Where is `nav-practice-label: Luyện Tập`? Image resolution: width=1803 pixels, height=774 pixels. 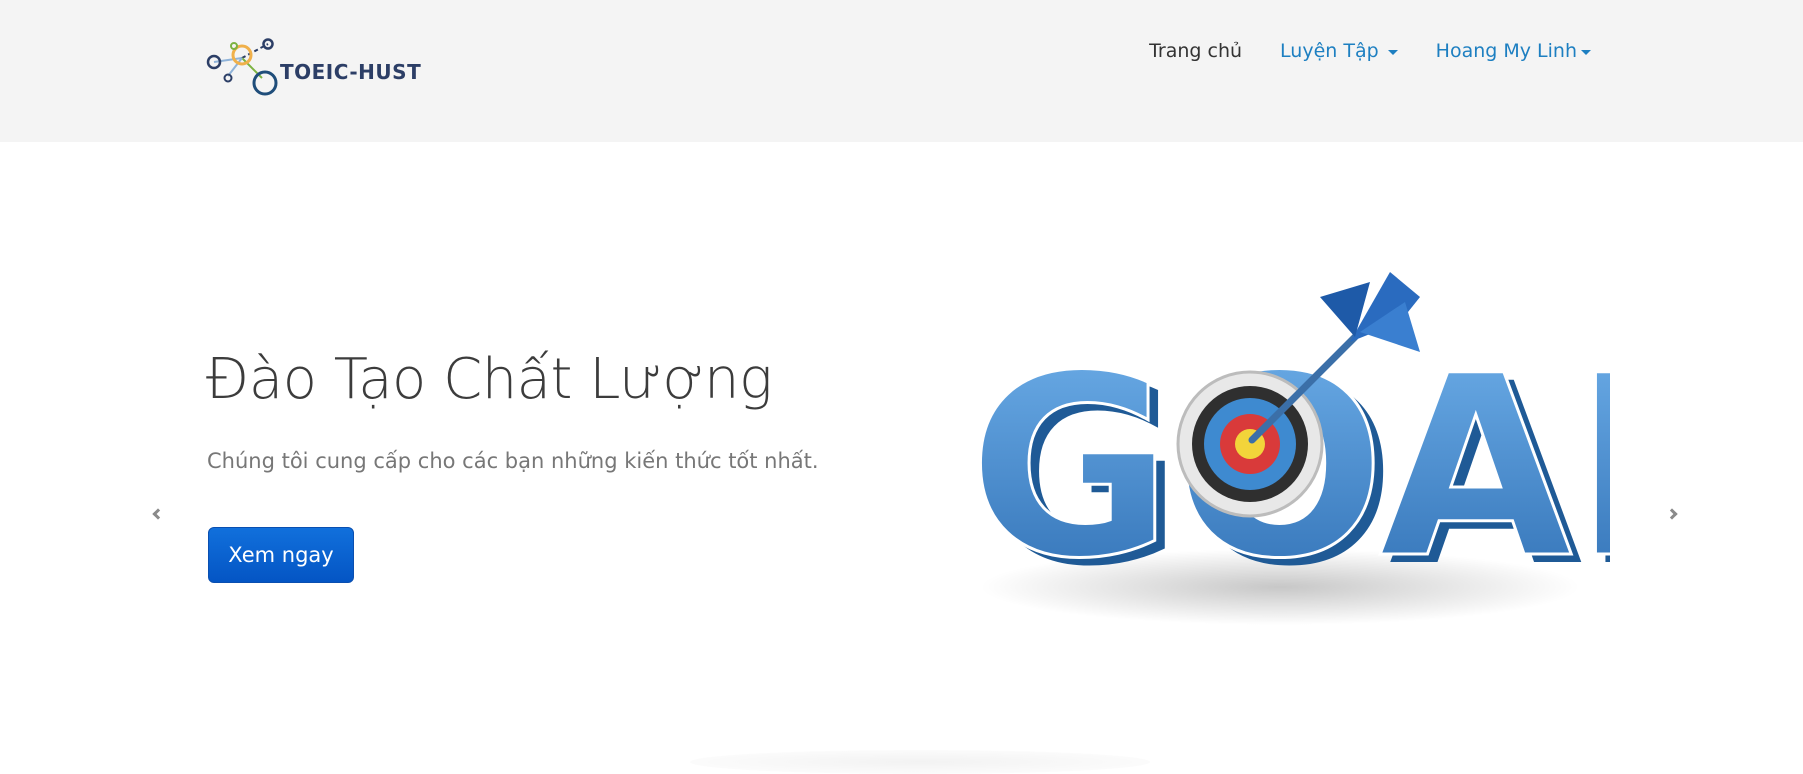 nav-practice-label: Luyện Tập is located at coordinates (1329, 51).